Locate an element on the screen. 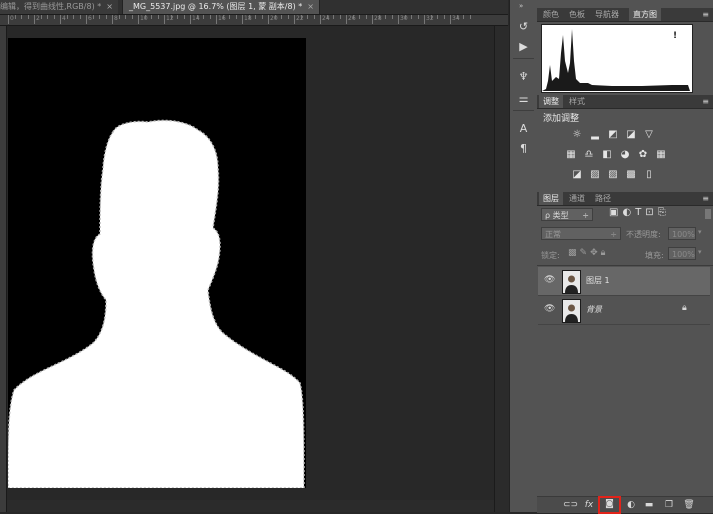 Image resolution: width=713 pixels, height=514 pixels. delete-layer-icon: 🗑︎ is located at coordinates (689, 505).